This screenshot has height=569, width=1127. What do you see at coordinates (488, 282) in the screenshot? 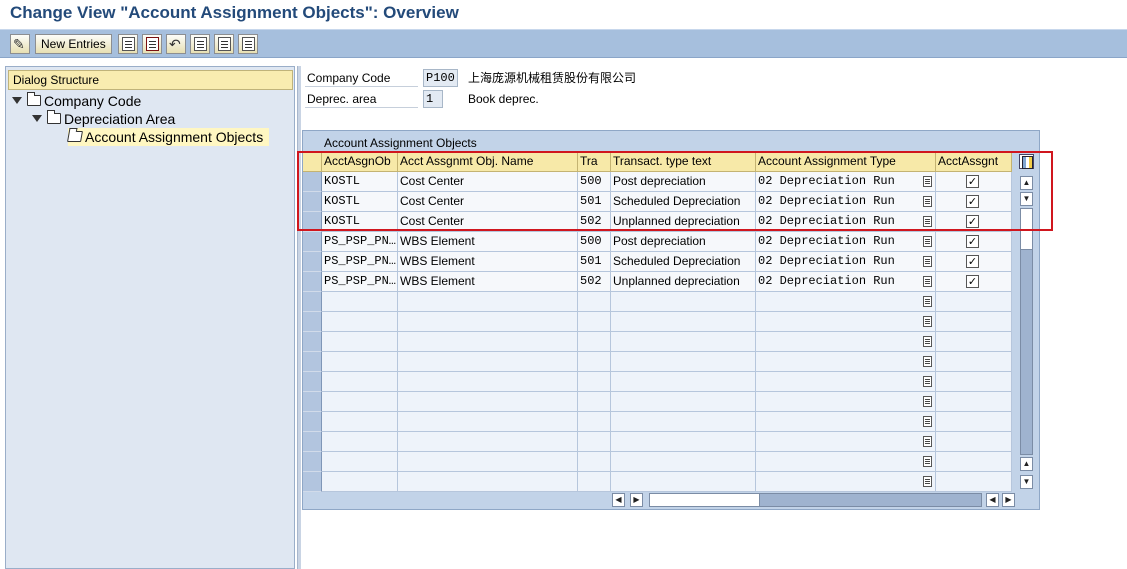
I see `cell-obj-name: WBS Element` at bounding box center [488, 282].